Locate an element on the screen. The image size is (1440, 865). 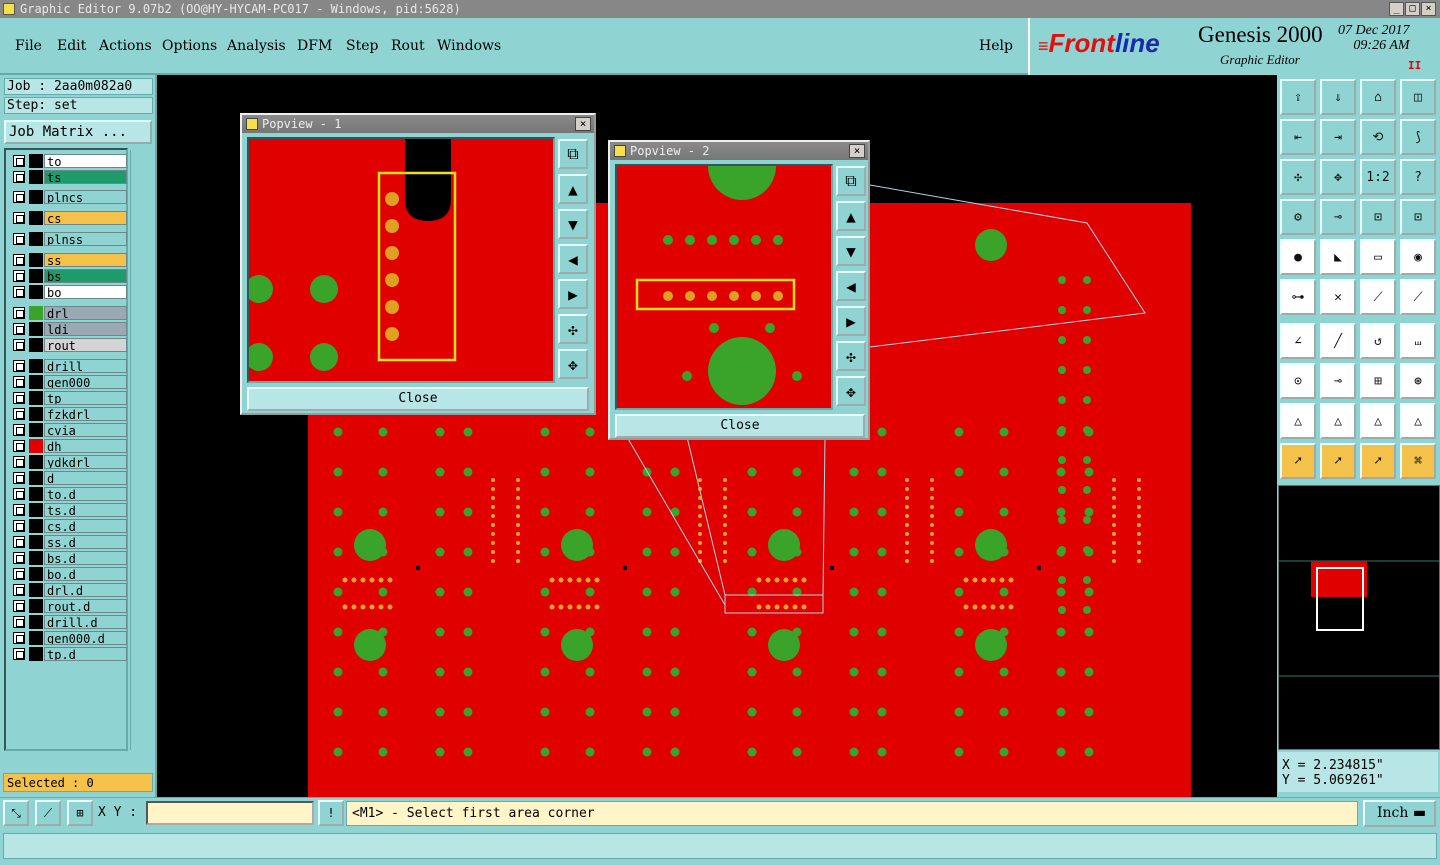
add-pad-icon: ● is located at coordinates (1298, 257).